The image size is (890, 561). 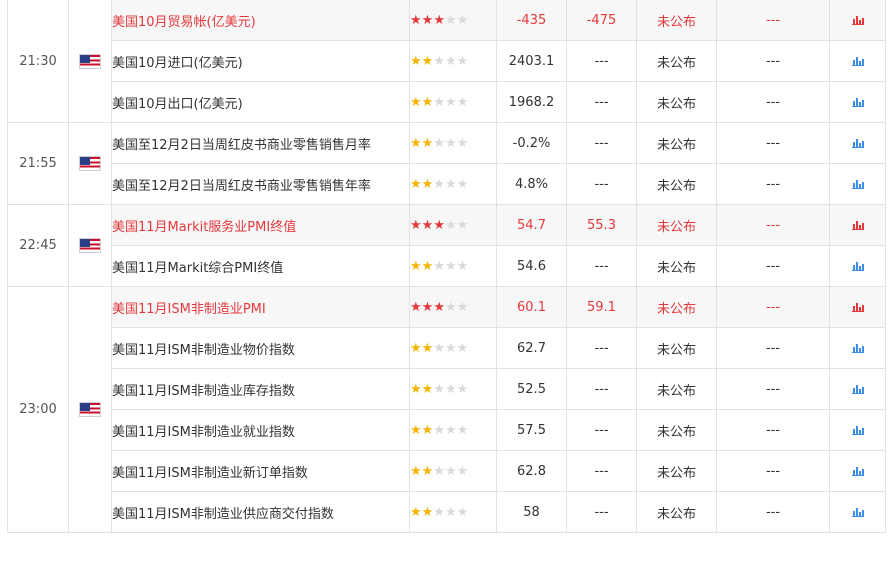 I want to click on forecast-value: 59.1, so click(x=601, y=307).